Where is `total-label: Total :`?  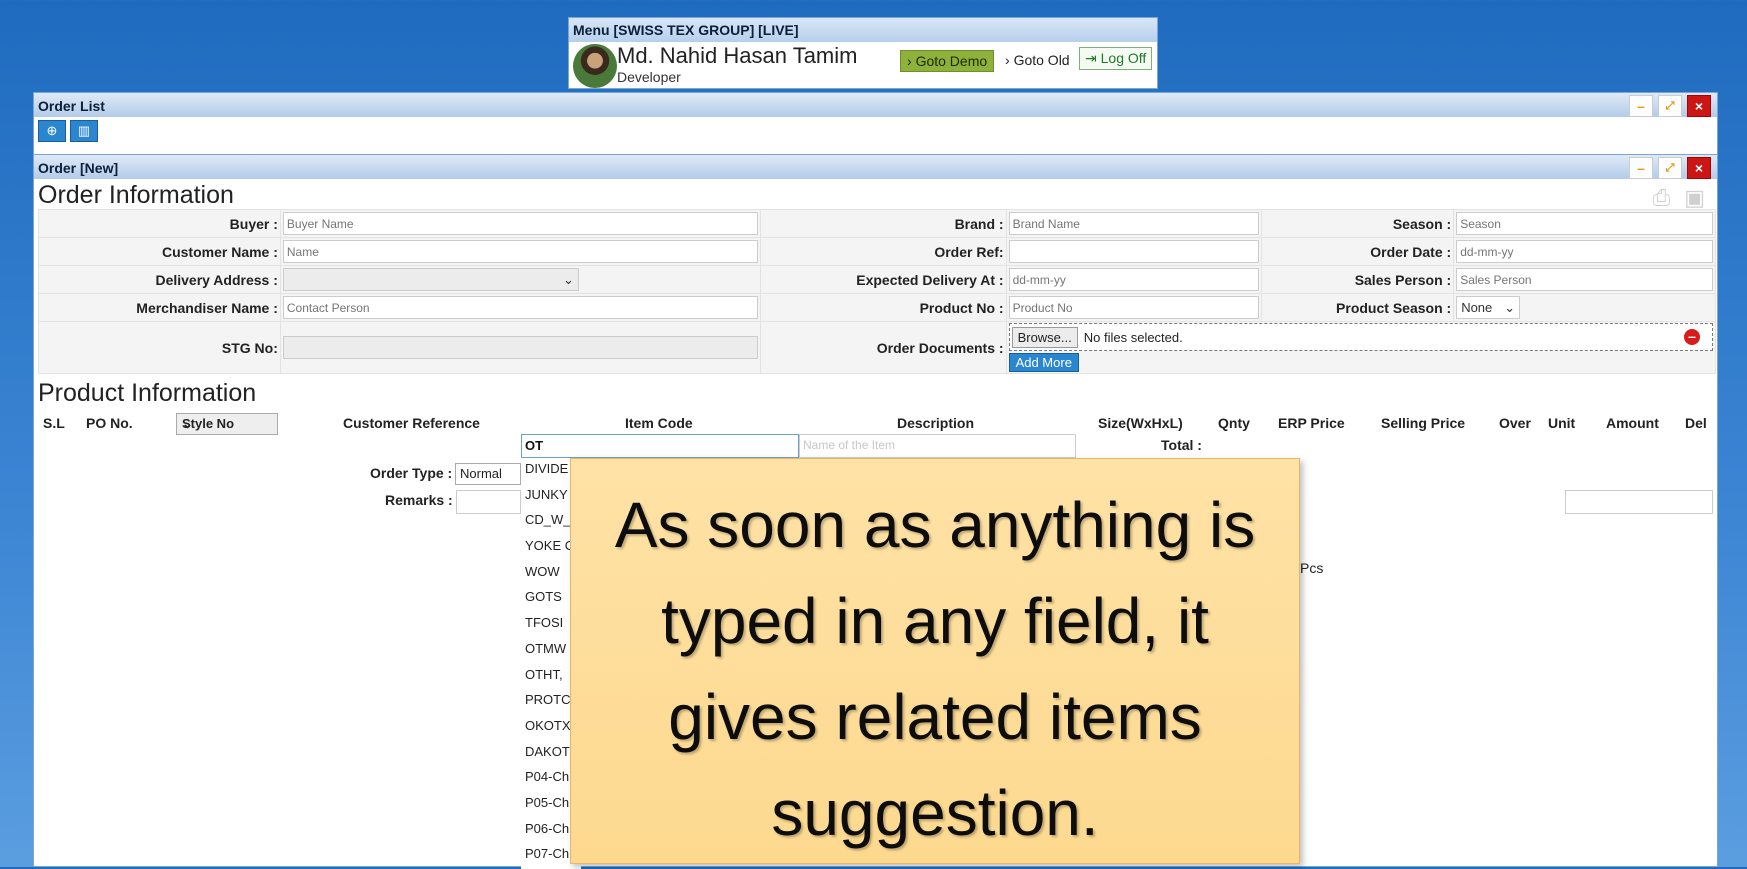
total-label: Total : is located at coordinates (1181, 445).